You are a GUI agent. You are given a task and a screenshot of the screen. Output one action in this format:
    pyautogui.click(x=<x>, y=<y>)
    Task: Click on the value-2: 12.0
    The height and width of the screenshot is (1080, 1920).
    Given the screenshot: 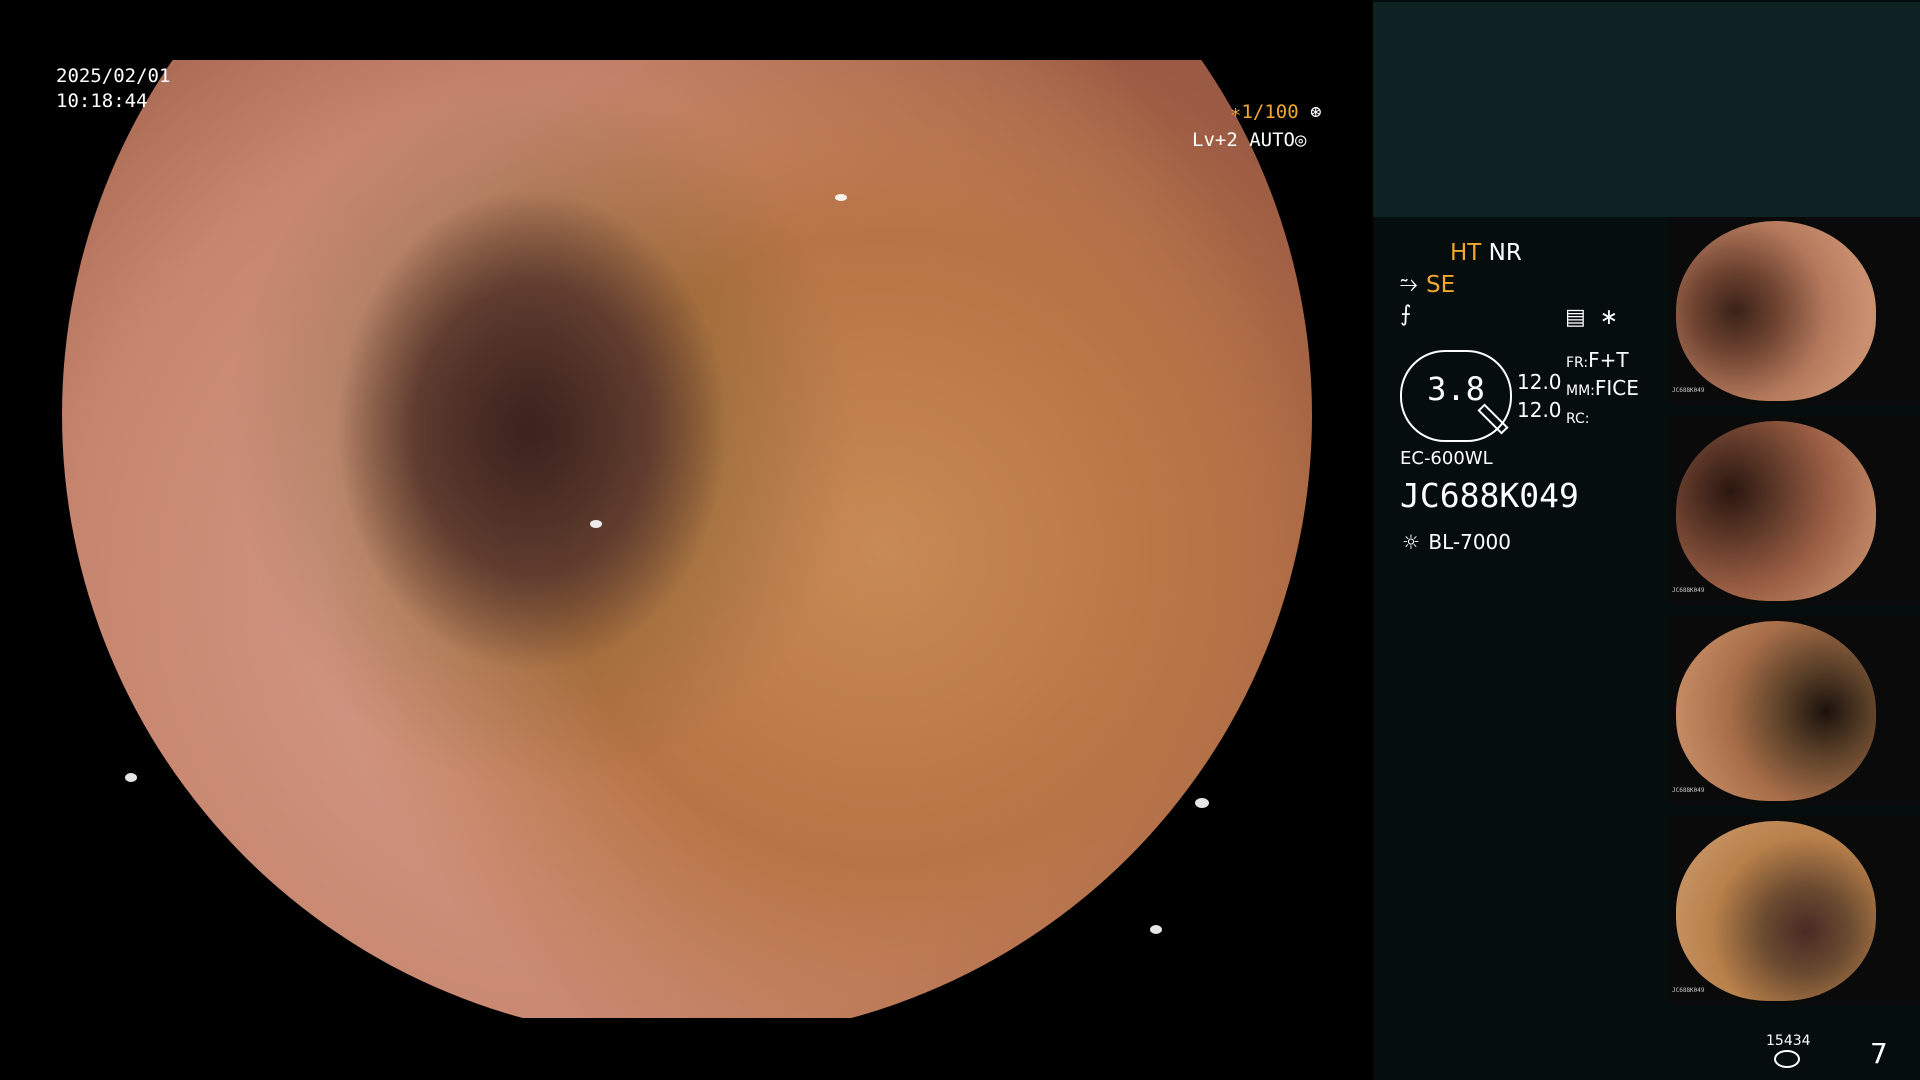 What is the action you would take?
    pyautogui.click(x=1539, y=410)
    